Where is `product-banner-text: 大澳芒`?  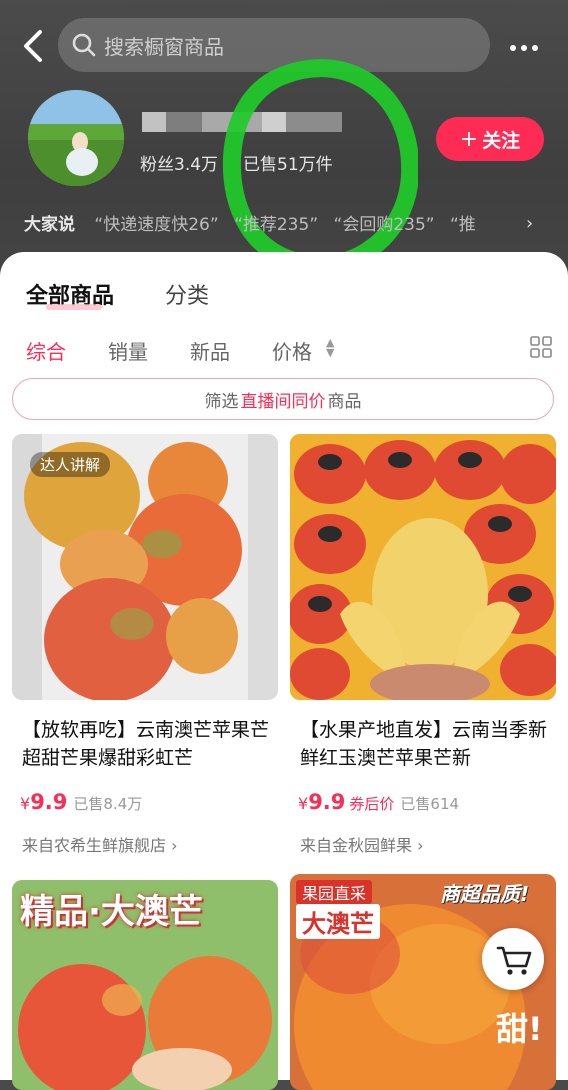
product-banner-text: 大澳芒 is located at coordinates (338, 921).